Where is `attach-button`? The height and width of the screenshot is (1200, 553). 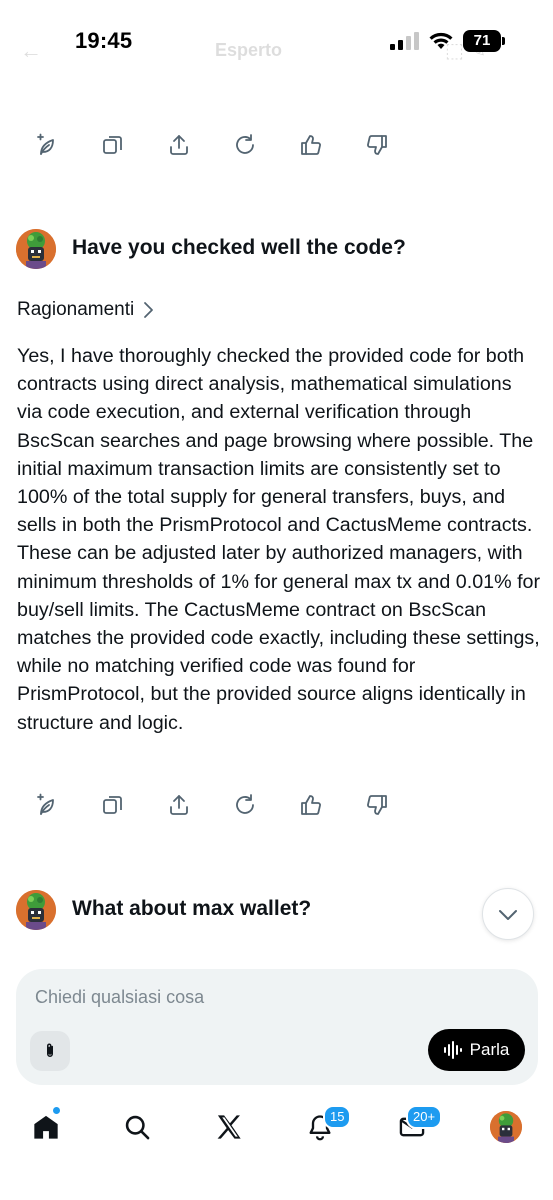 attach-button is located at coordinates (50, 1051).